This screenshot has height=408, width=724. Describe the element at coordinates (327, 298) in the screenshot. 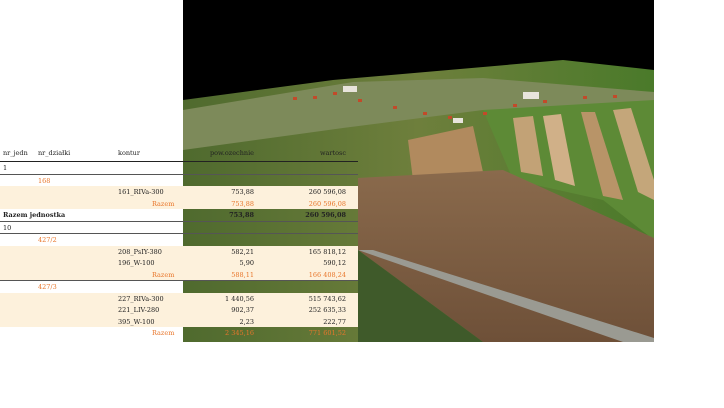

I see `item-wartosc: 515 743,62` at that location.